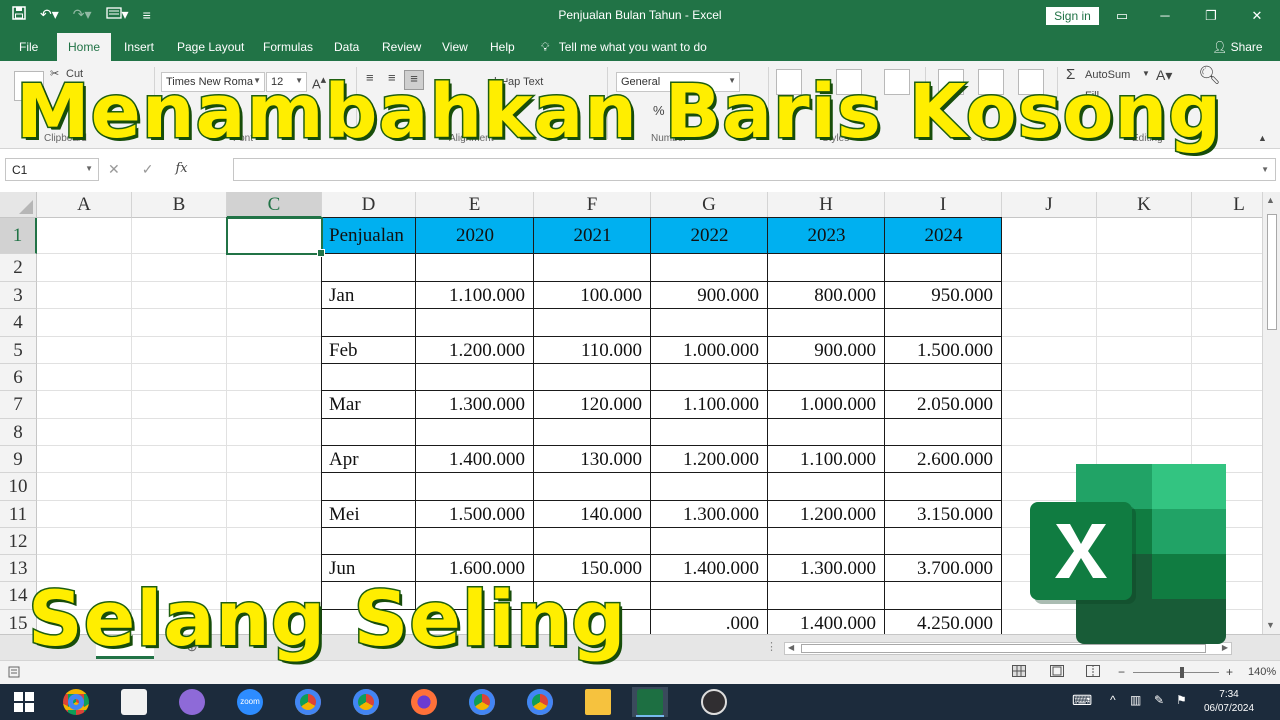 The height and width of the screenshot is (720, 1280). Describe the element at coordinates (598, 702) in the screenshot. I see `taskbar-file-explorer` at that location.